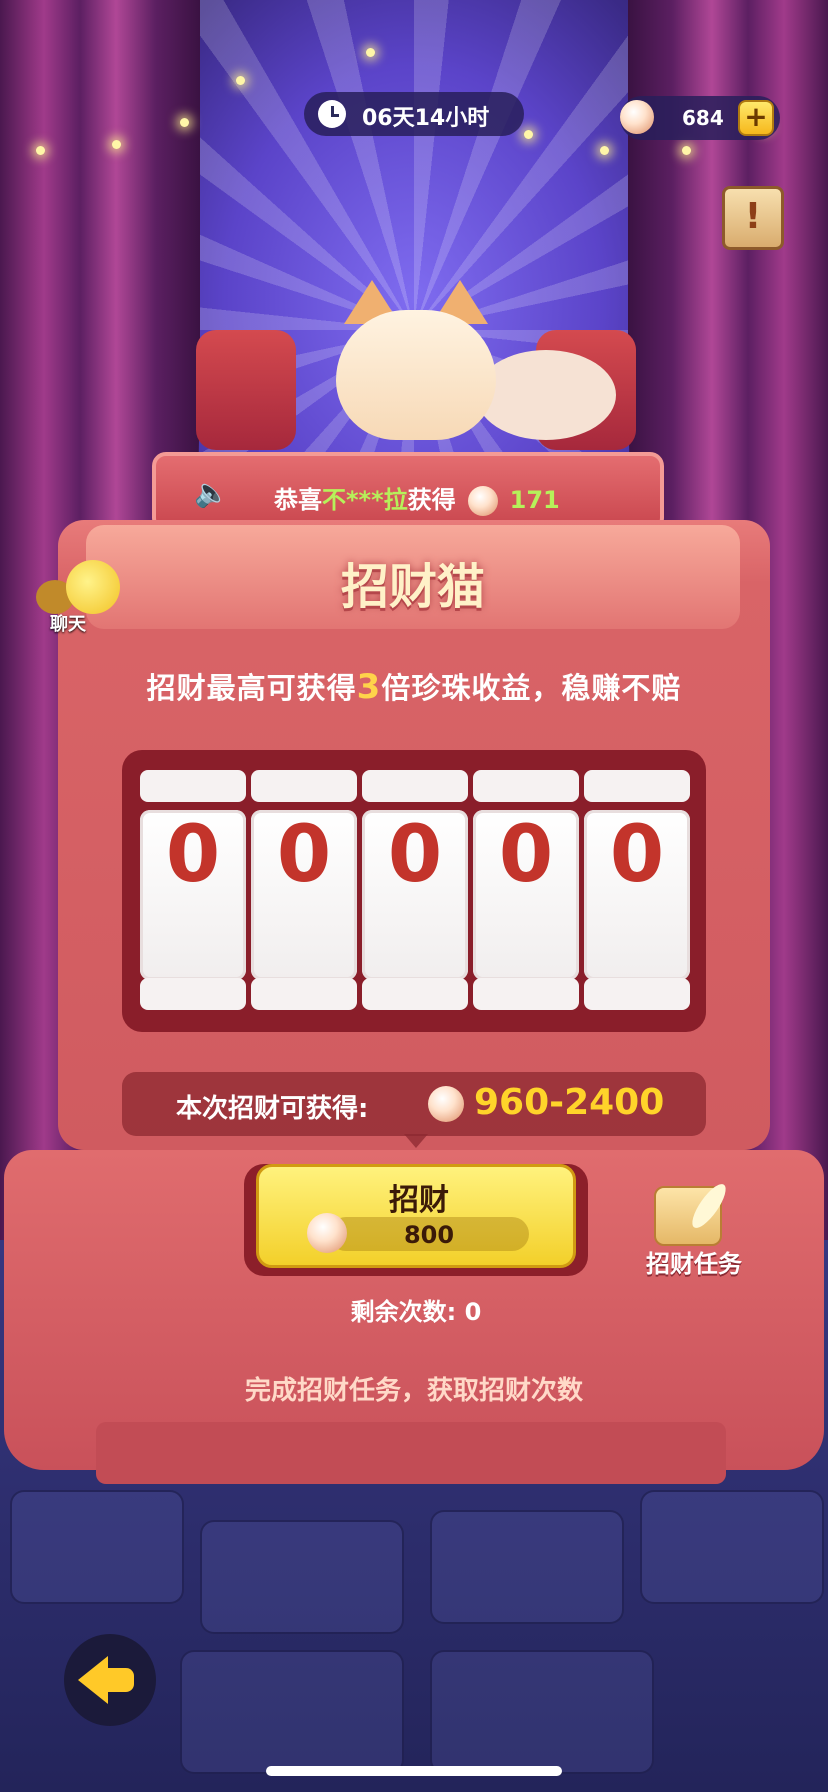 This screenshot has width=828, height=1792. What do you see at coordinates (119, 1680) in the screenshot?
I see `back-arrow-tail` at bounding box center [119, 1680].